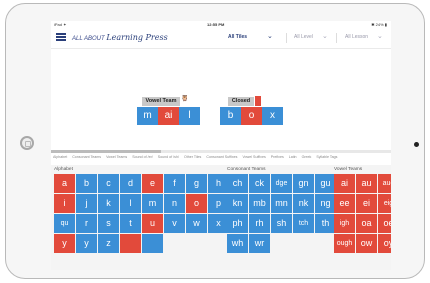 Image resolution: width=430 pixels, height=283 pixels. I want to click on consonant-team-tile: rh, so click(259, 223).